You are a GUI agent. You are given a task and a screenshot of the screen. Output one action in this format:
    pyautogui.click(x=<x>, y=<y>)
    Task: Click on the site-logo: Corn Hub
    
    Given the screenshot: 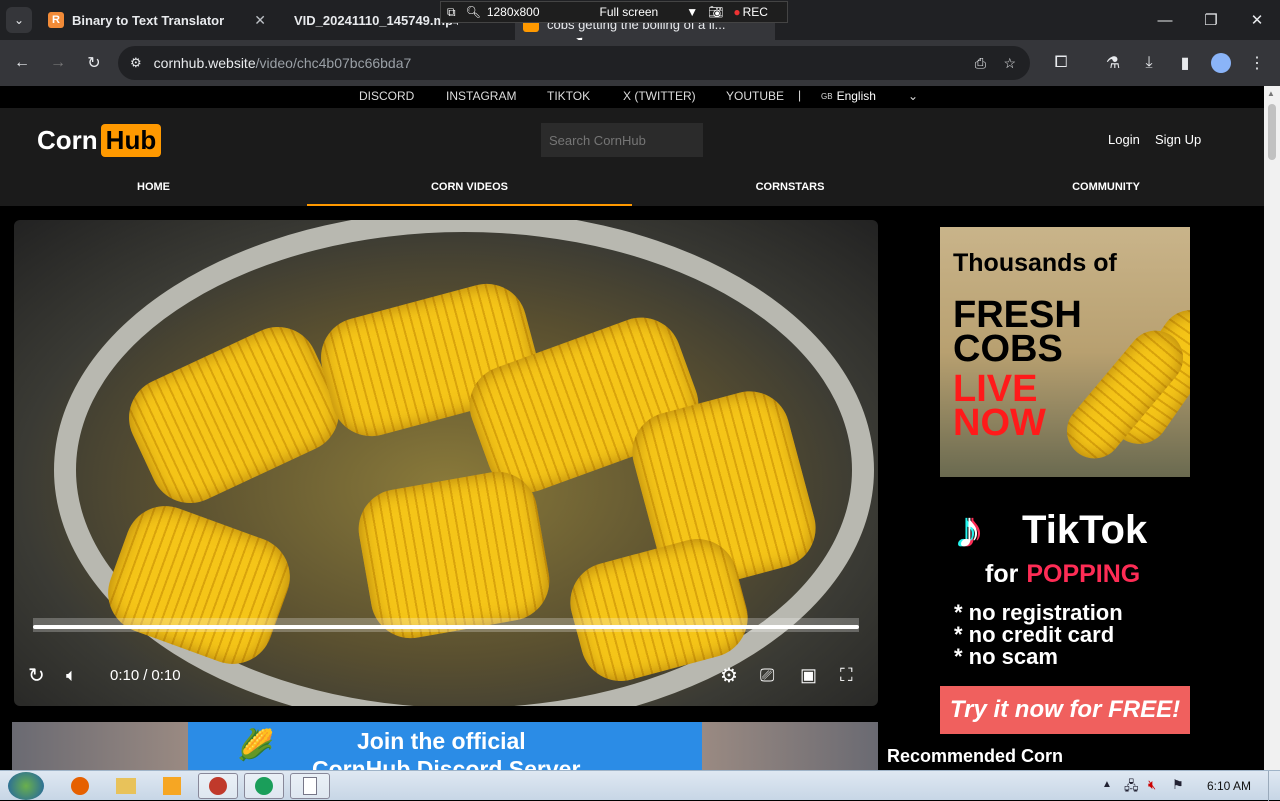 What is the action you would take?
    pyautogui.click(x=99, y=140)
    